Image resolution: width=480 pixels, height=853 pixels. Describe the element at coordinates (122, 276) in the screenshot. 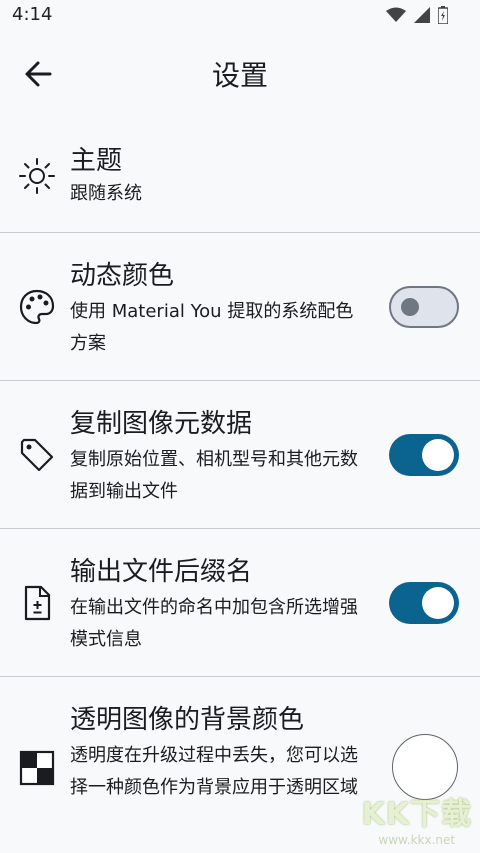

I see `setting-title: 动态颜色` at that location.